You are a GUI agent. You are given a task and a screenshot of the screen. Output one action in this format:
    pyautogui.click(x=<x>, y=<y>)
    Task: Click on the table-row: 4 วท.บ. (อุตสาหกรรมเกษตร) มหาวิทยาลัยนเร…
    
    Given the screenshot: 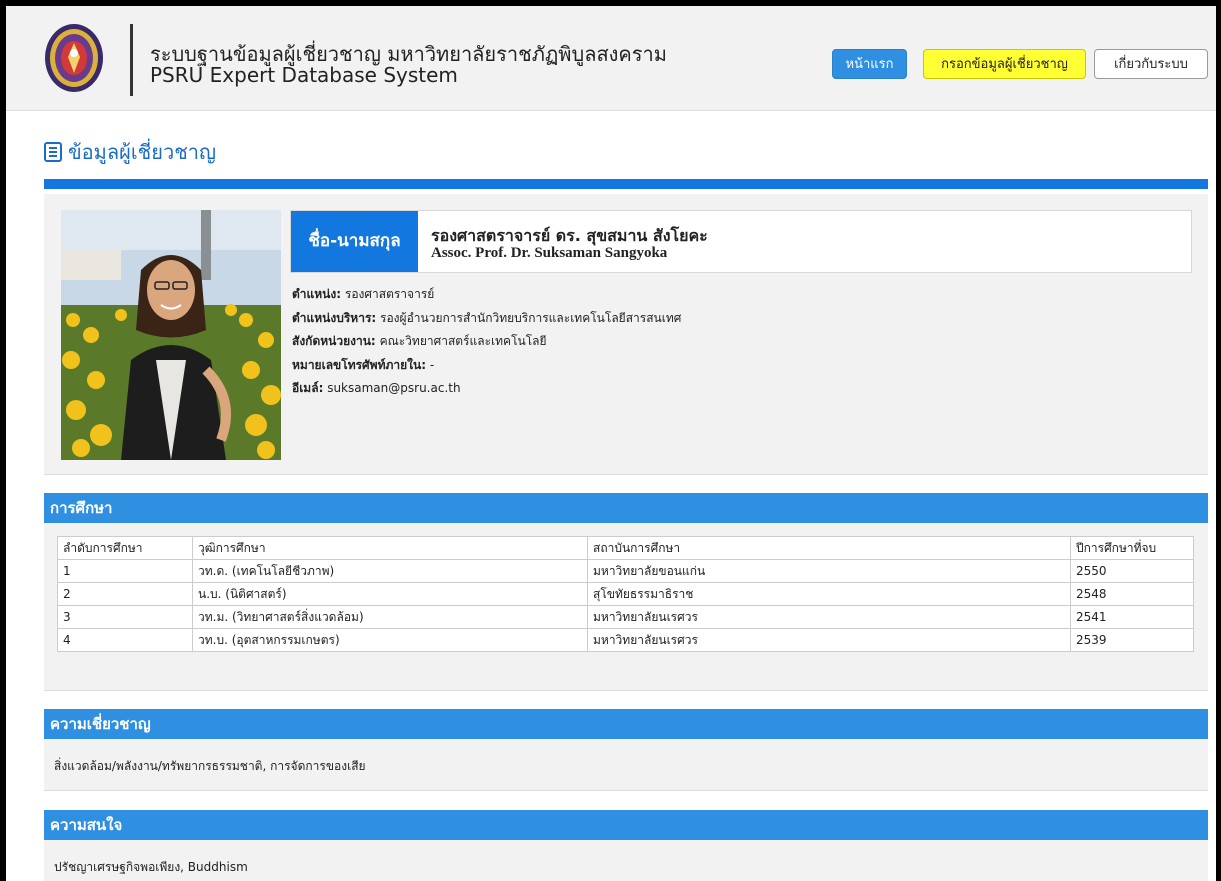 What is the action you would take?
    pyautogui.click(x=625, y=640)
    